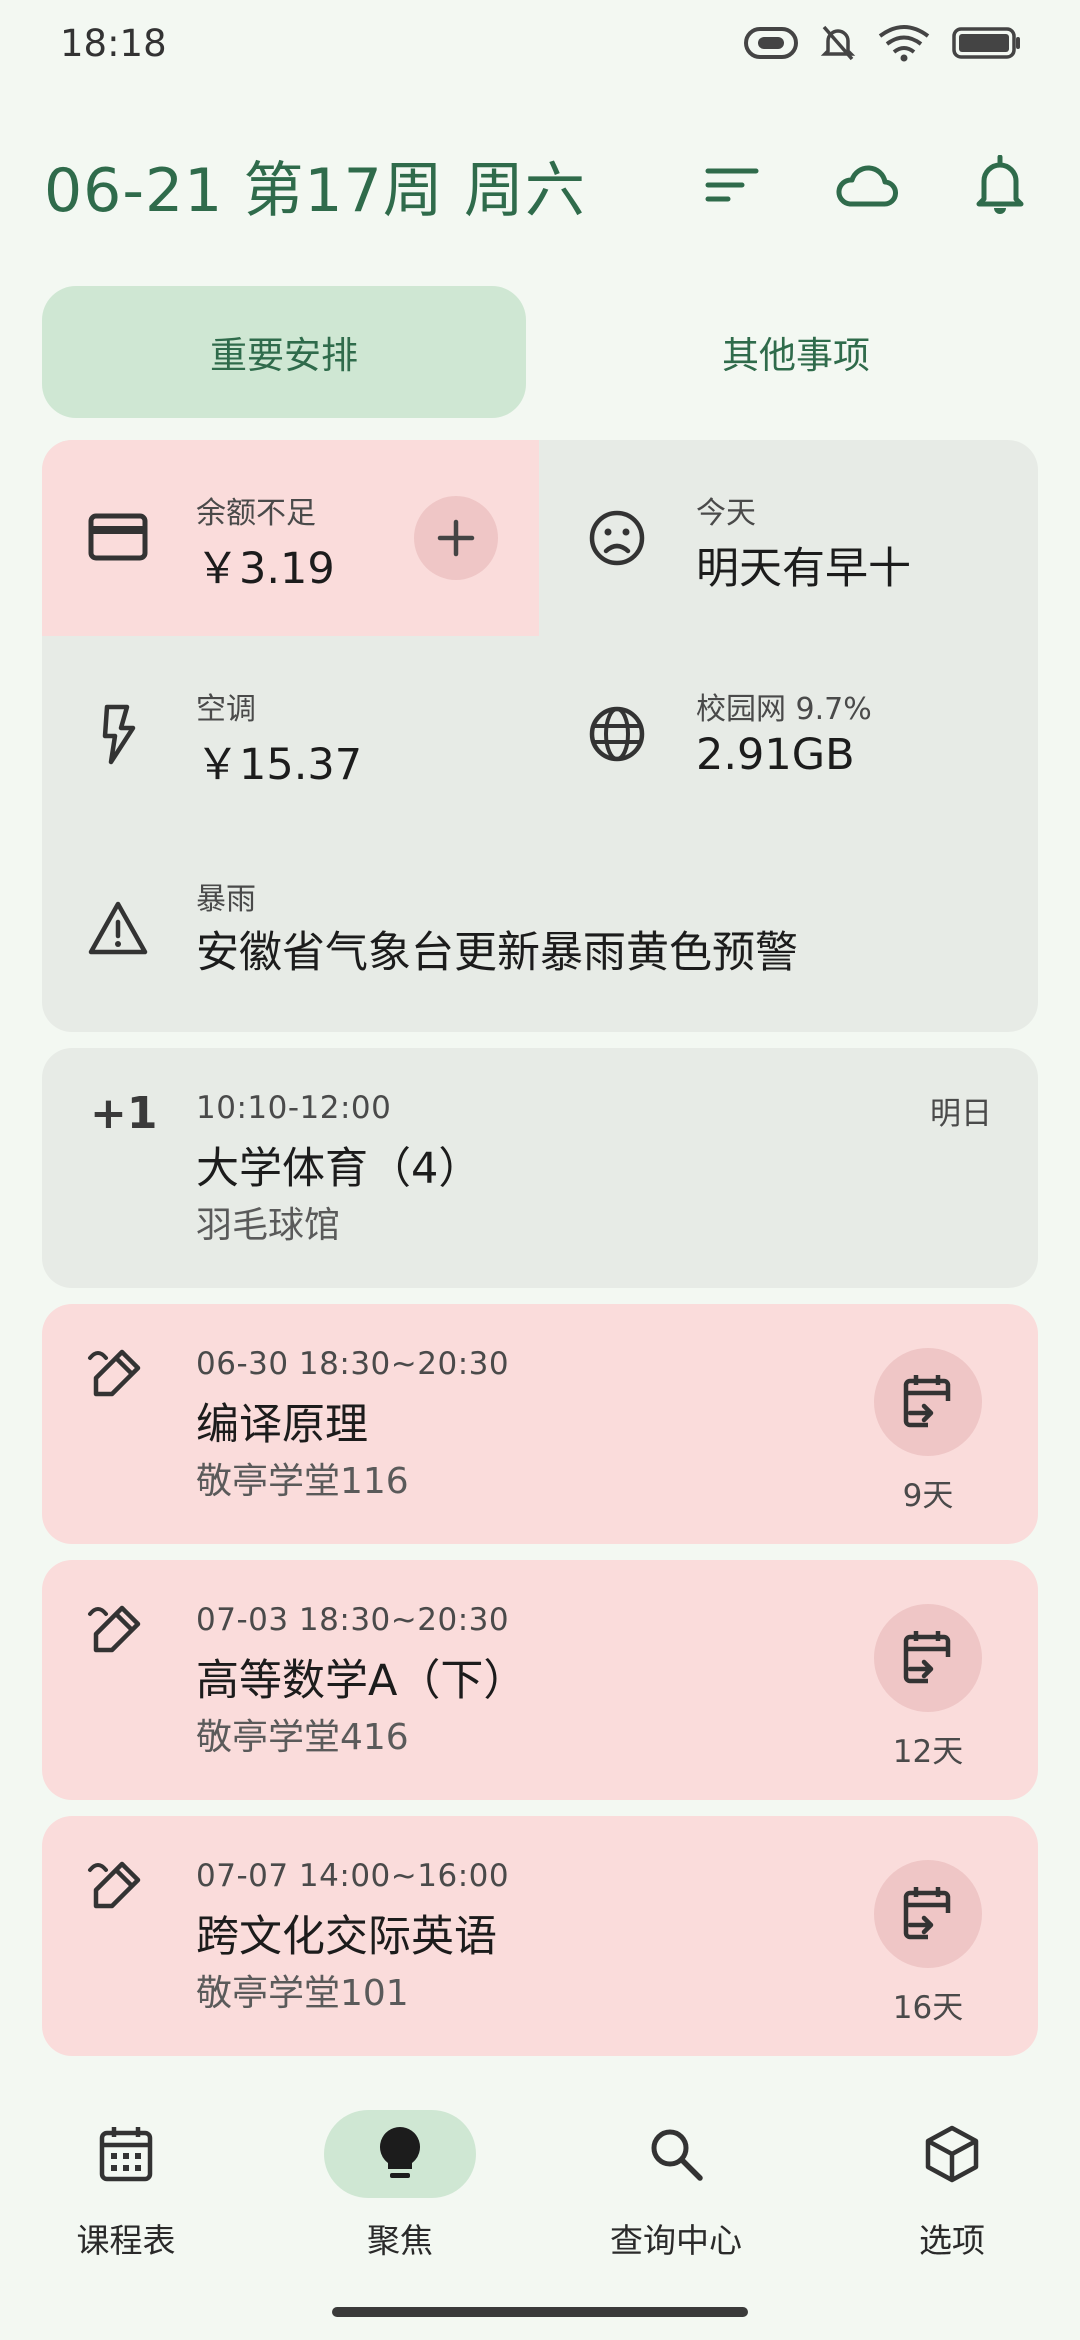  Describe the element at coordinates (784, 709) in the screenshot. I see `network-label: 校园网 9.7%` at that location.